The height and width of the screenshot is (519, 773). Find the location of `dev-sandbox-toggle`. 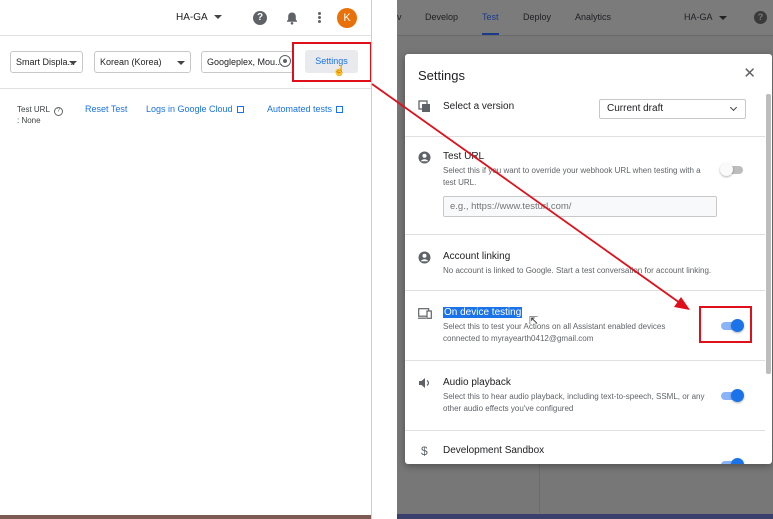

dev-sandbox-toggle is located at coordinates (732, 461).